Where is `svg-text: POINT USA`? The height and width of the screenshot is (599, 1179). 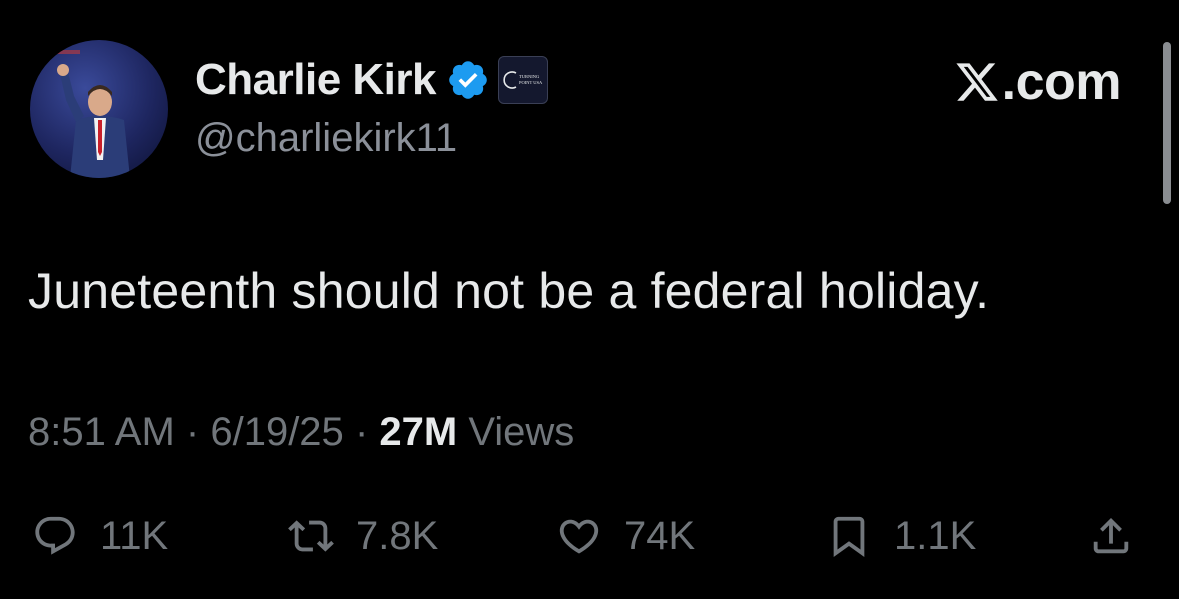 svg-text: POINT USA is located at coordinates (531, 82).